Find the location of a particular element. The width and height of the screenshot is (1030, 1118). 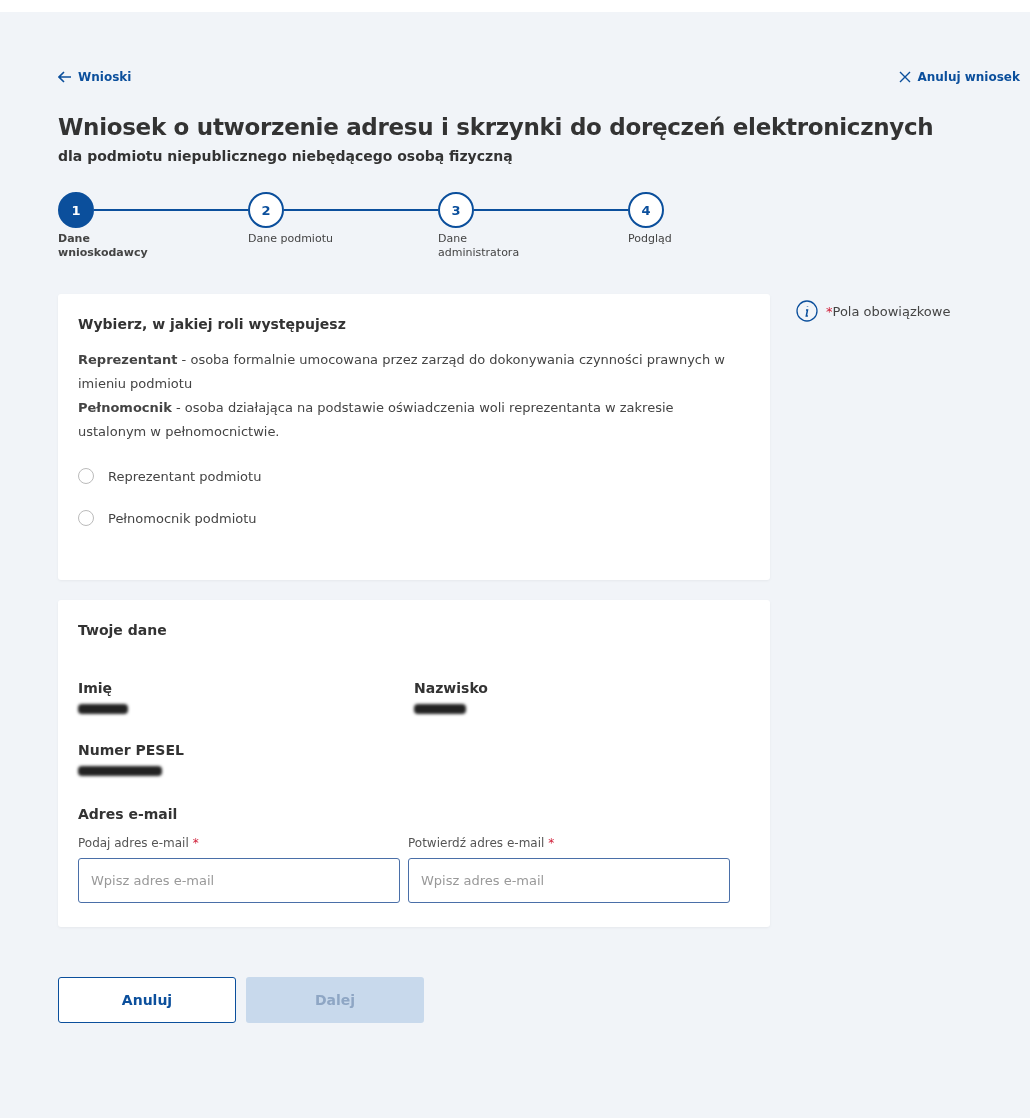

role-option: Reprezentant podmiotu is located at coordinates (404, 476).